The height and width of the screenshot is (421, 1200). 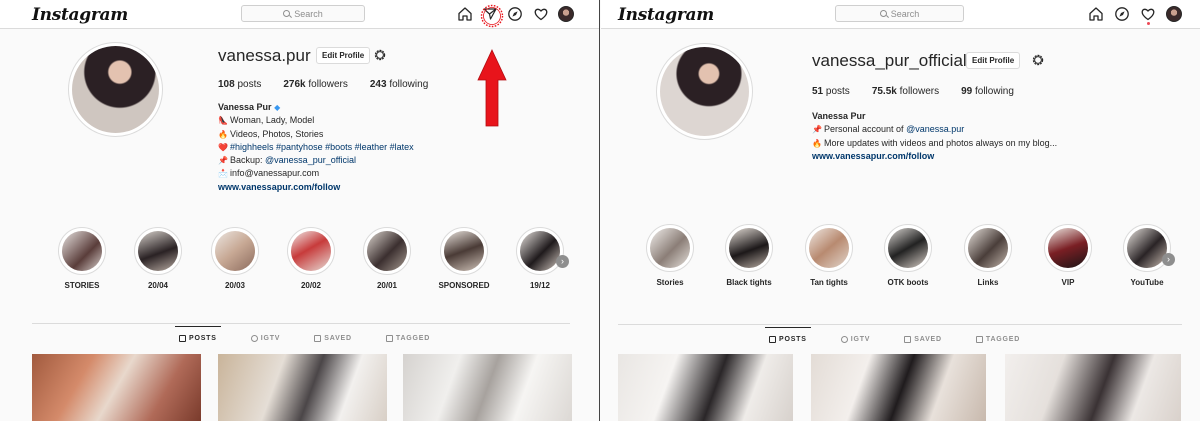 What do you see at coordinates (254, 338) in the screenshot?
I see `igtv-icon` at bounding box center [254, 338].